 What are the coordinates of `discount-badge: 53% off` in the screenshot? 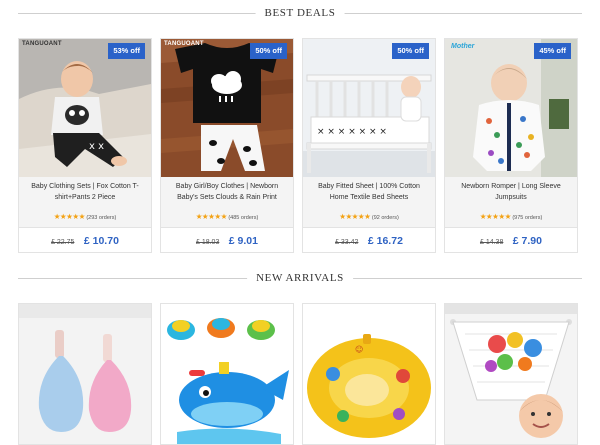 It's located at (126, 51).